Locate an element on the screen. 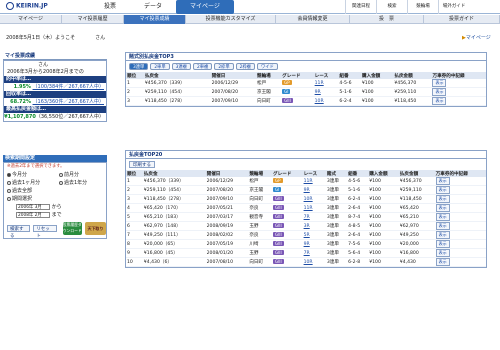  paid-cell-value: ¥4,430 is located at coordinates (407, 262).